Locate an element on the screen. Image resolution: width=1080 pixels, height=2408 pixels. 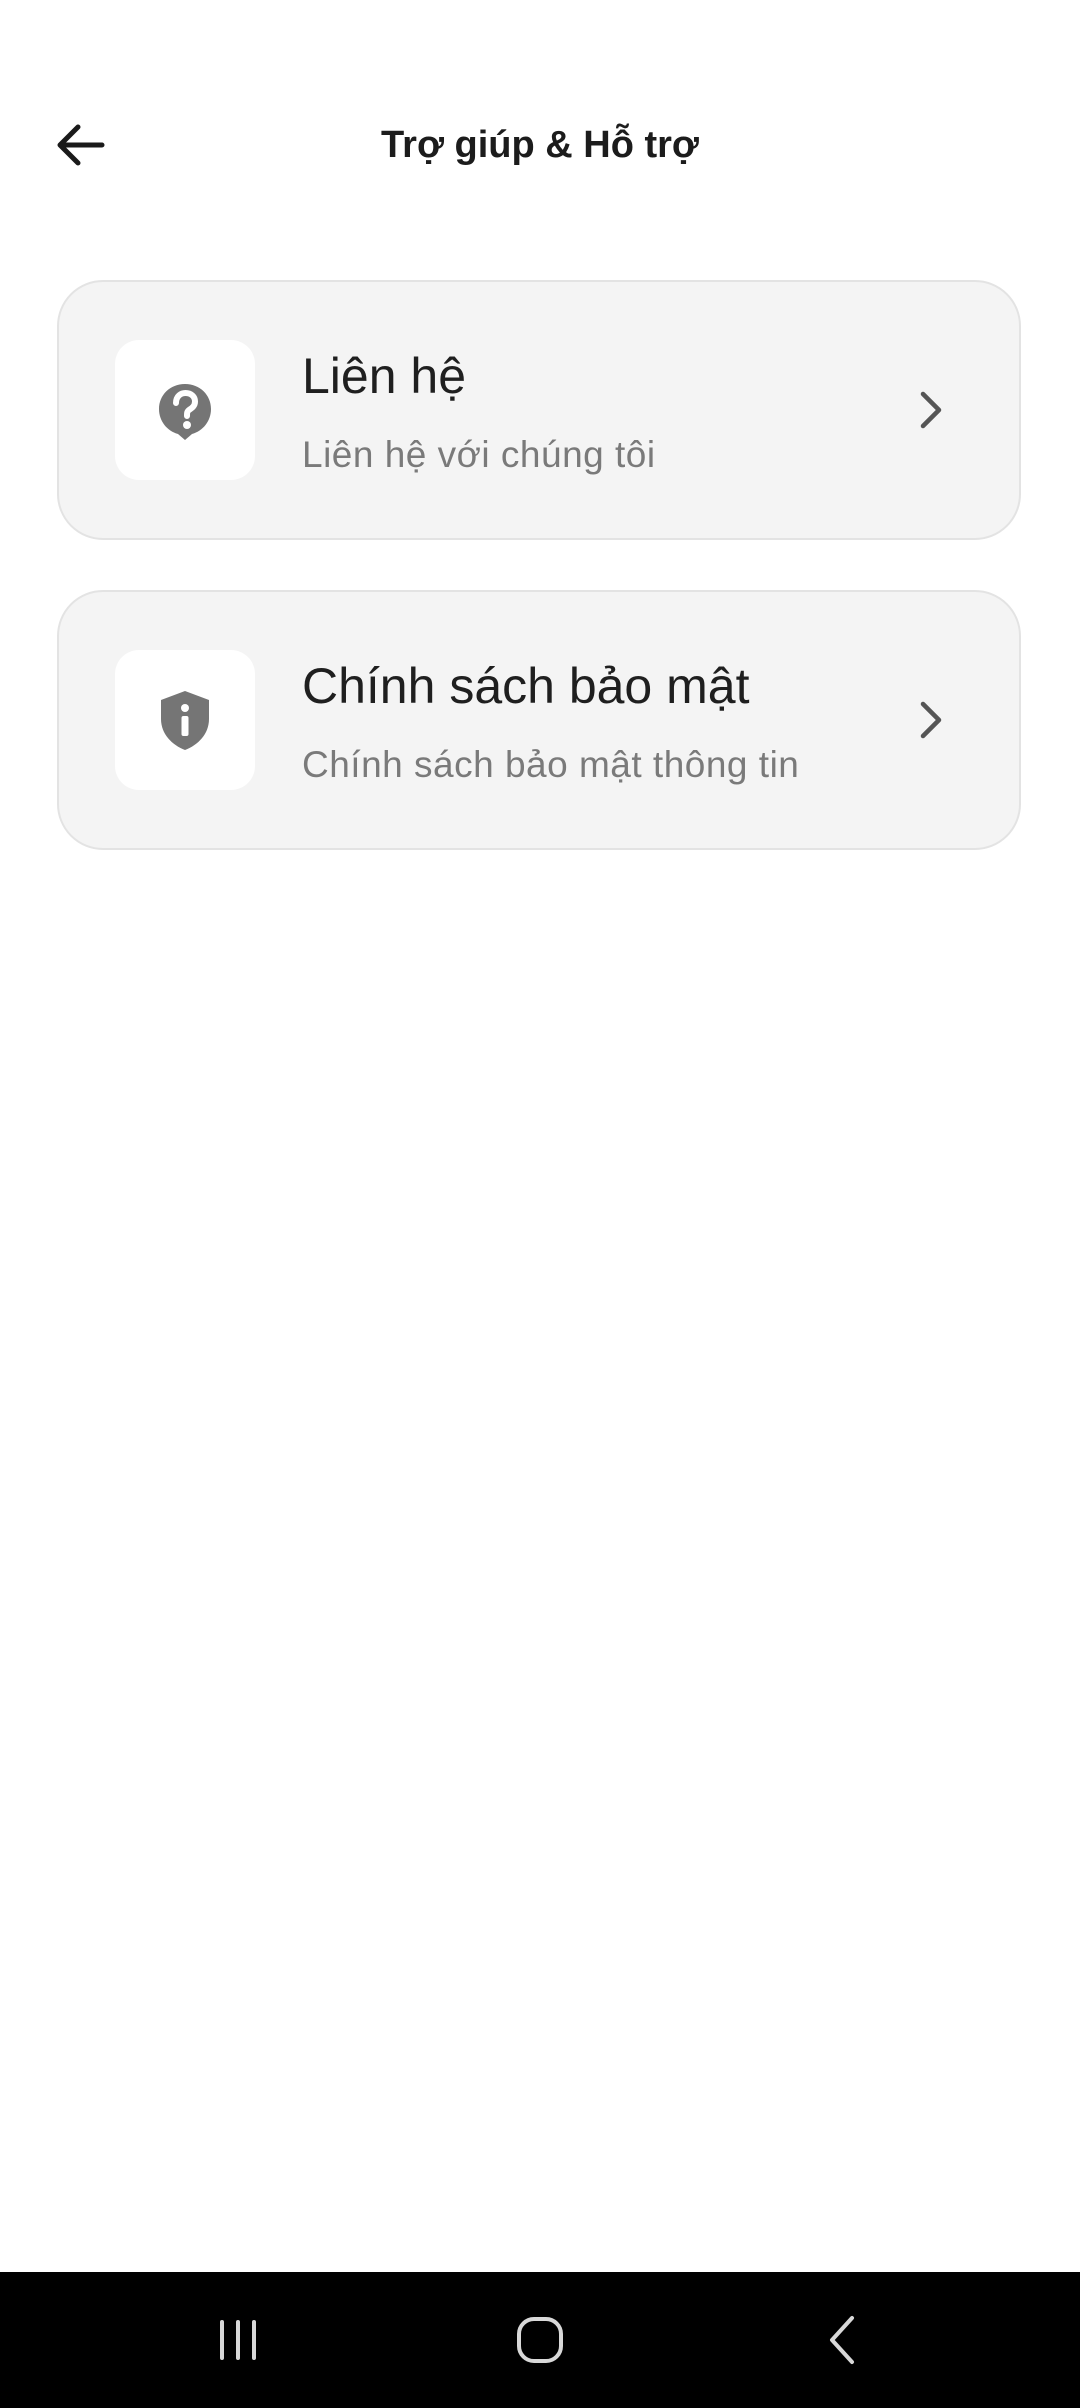
contact-card: Liên hệ Liên hệ với chúng tôi is located at coordinates (539, 410).